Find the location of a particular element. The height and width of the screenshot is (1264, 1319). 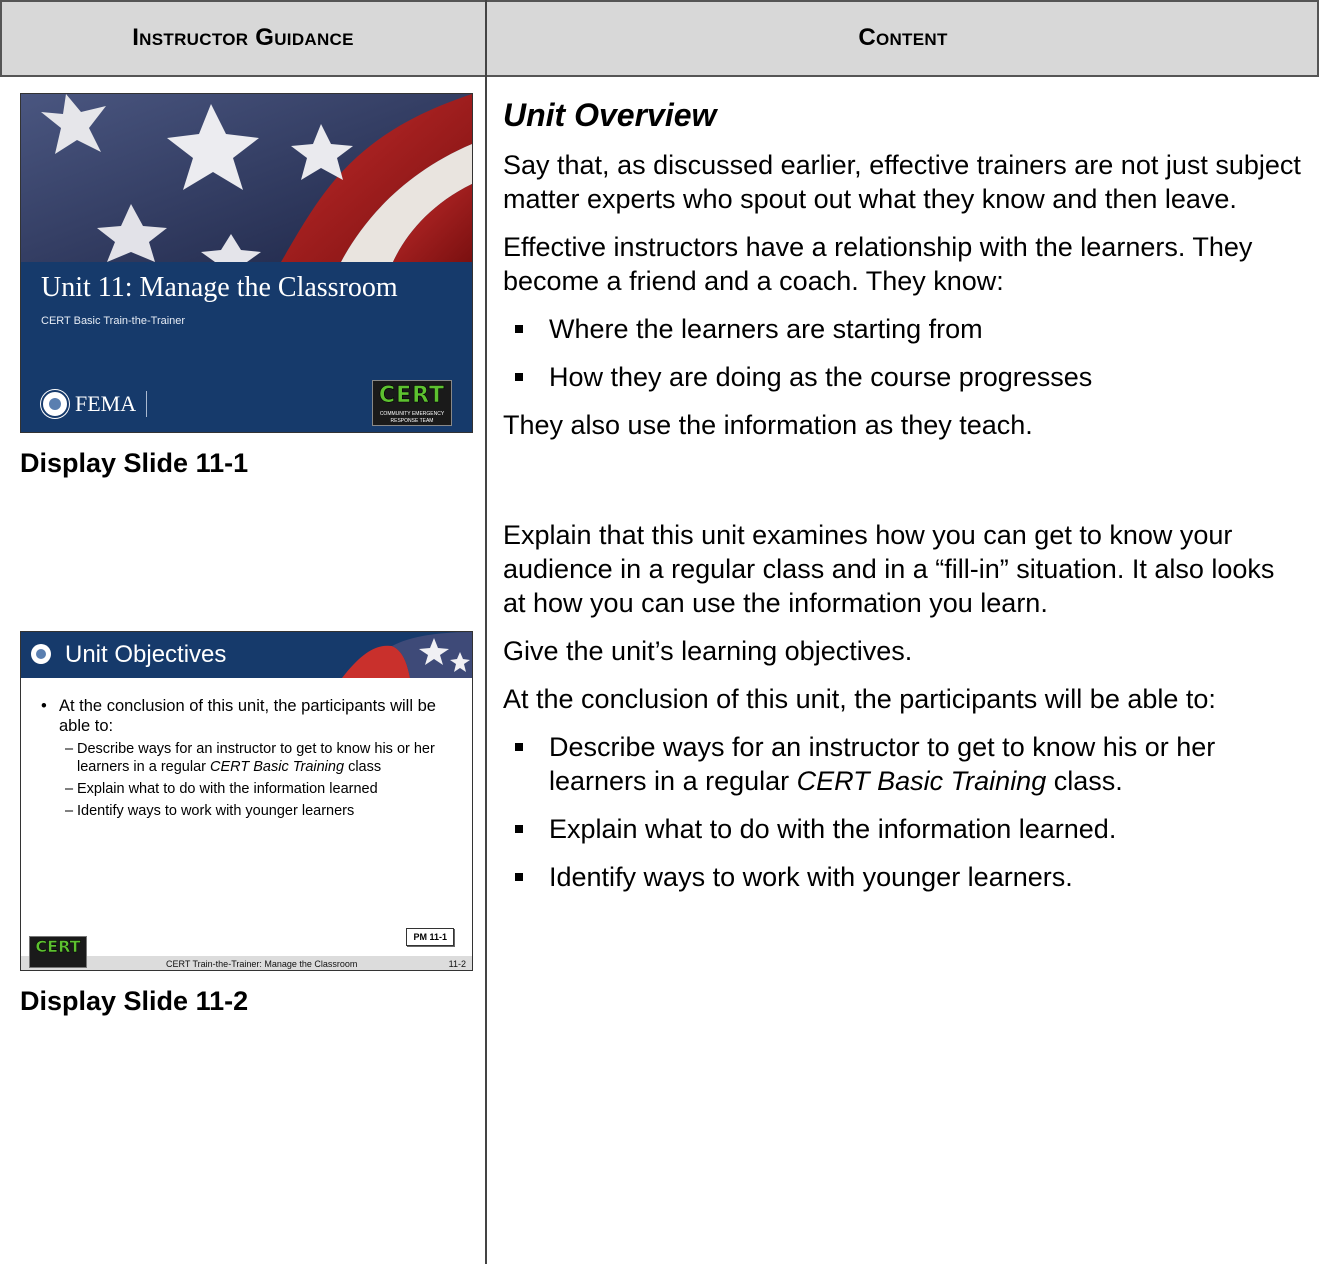

table-border-left is located at coordinates (1, 38).